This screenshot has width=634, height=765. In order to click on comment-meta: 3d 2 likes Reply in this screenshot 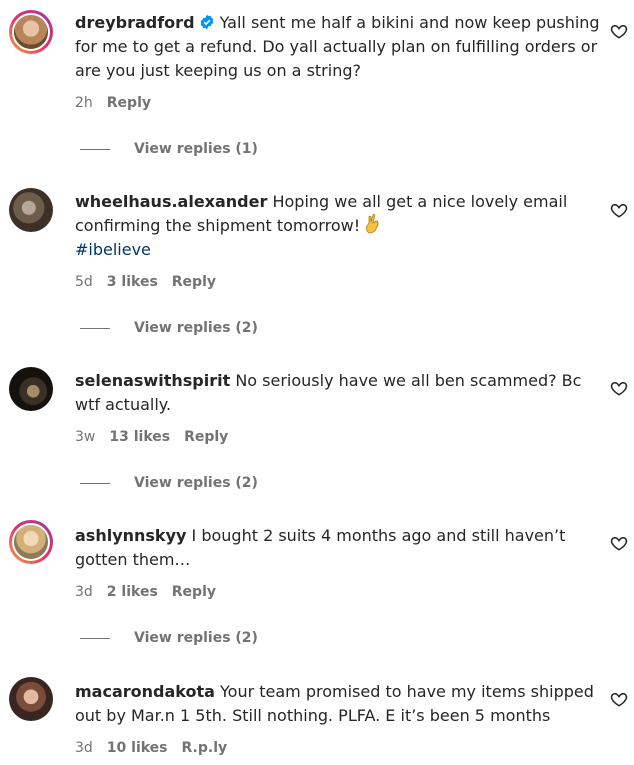, I will do `click(152, 592)`.